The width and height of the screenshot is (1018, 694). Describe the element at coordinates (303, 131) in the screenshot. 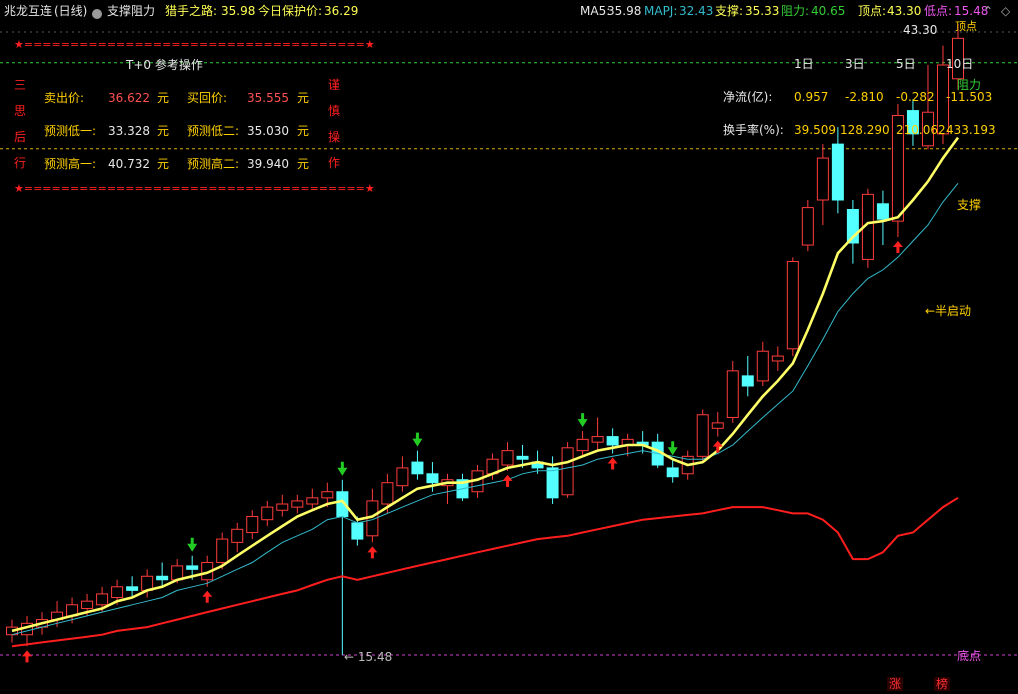

I see `low2-unit: 元` at that location.